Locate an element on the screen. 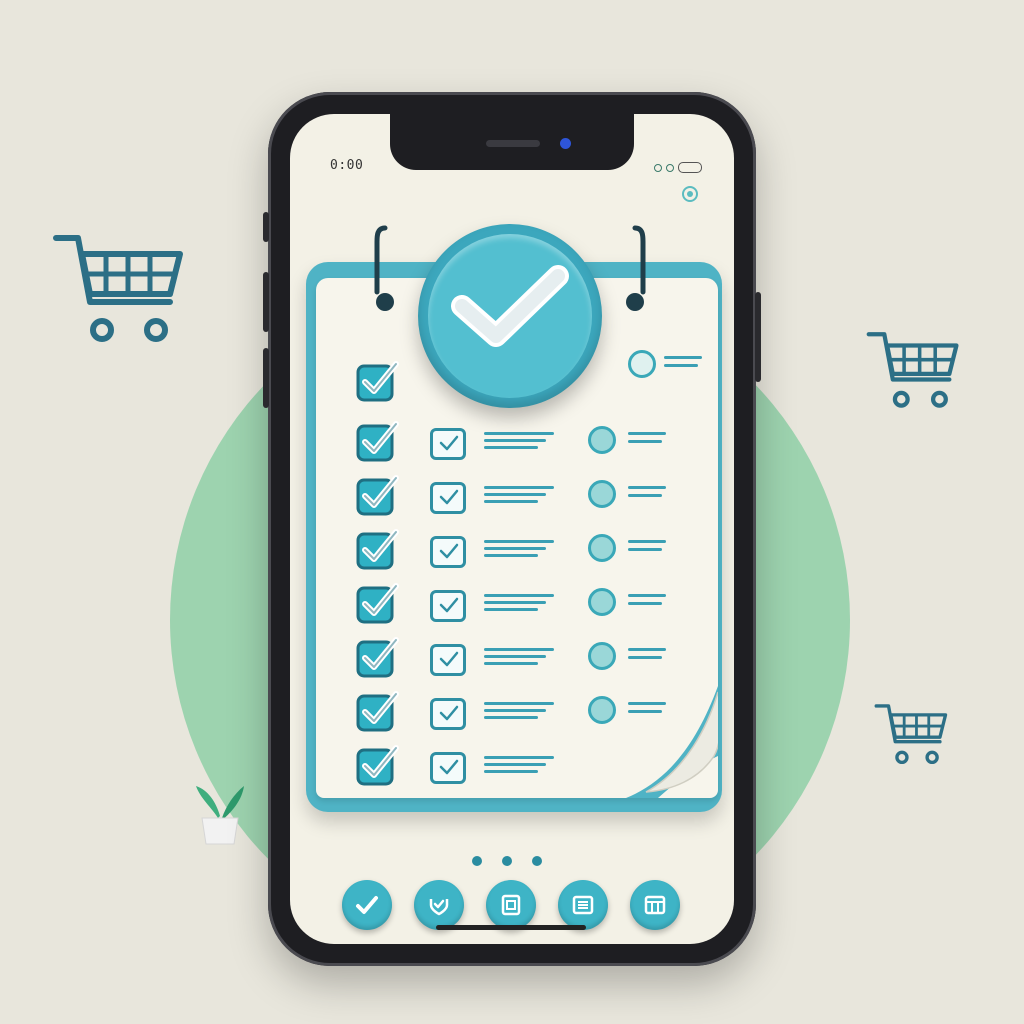  page-indicator is located at coordinates (507, 861).